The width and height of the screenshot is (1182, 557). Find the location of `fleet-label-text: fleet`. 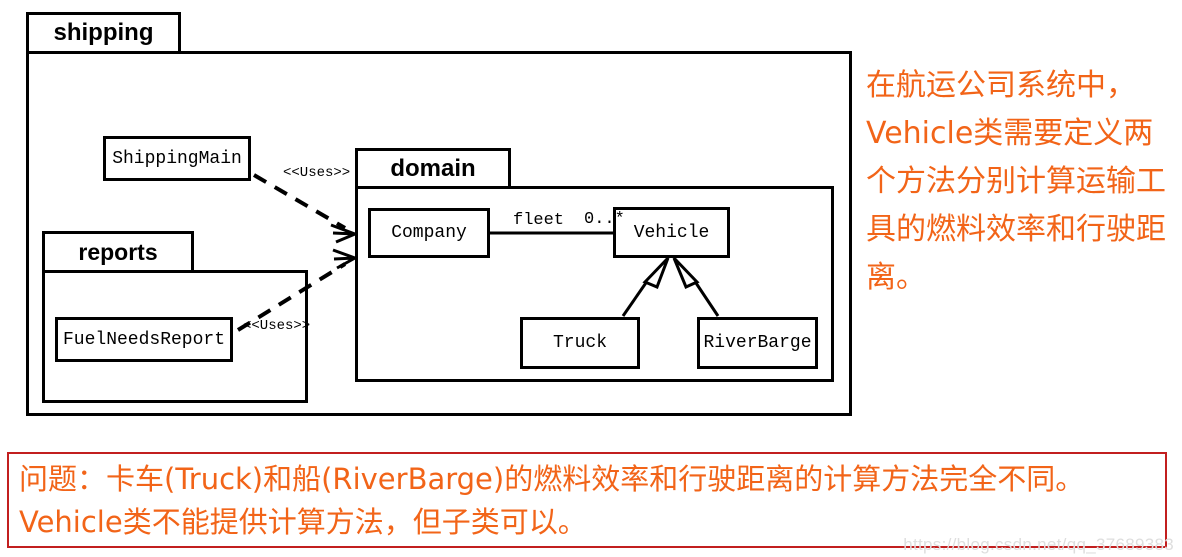

fleet-label-text: fleet is located at coordinates (539, 220).